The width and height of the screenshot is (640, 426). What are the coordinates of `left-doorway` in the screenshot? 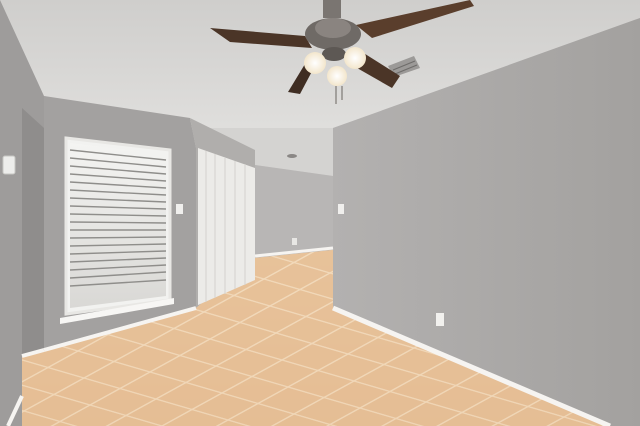 It's located at (33, 232).